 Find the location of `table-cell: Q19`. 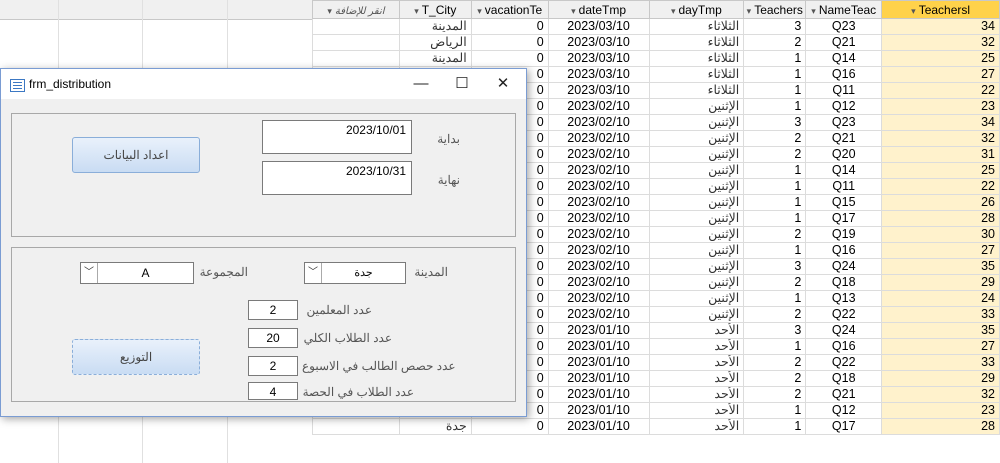

table-cell: Q19 is located at coordinates (844, 234).